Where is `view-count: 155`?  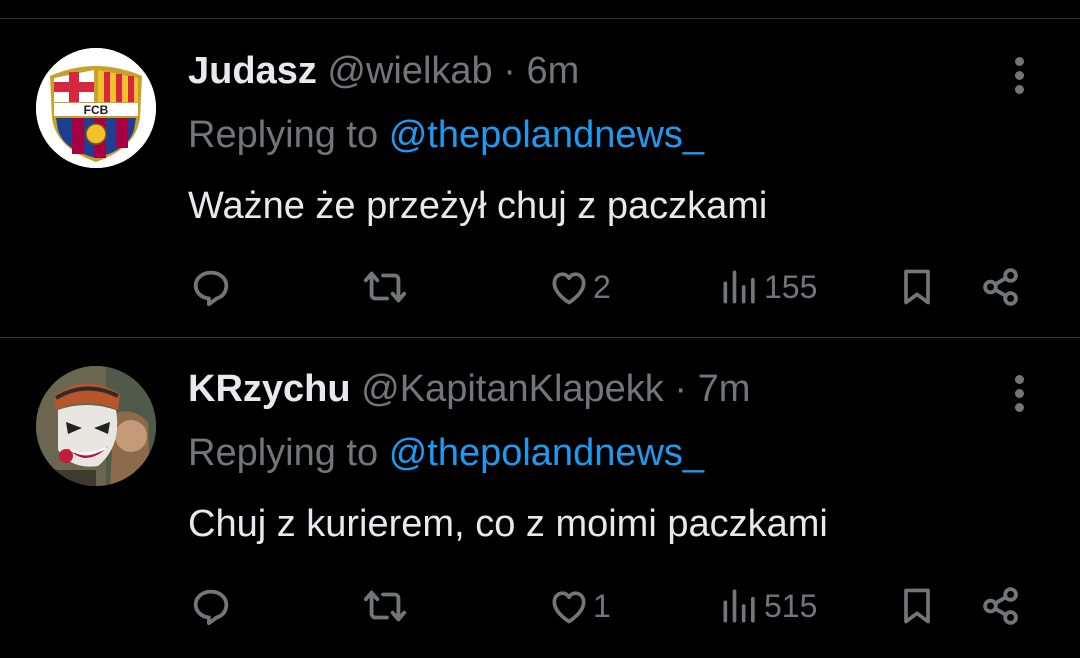
view-count: 155 is located at coordinates (791, 286).